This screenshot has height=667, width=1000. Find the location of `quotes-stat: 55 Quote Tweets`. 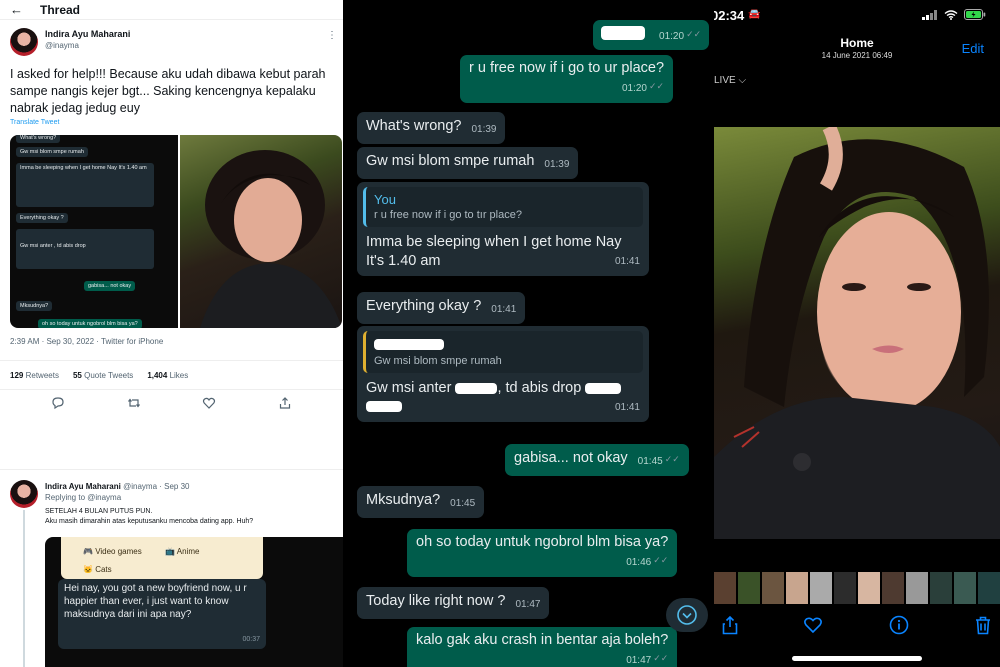

quotes-stat: 55 Quote Tweets is located at coordinates (103, 375).